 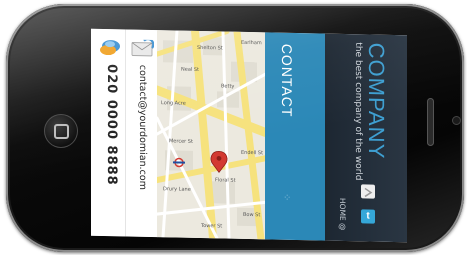 What do you see at coordinates (251, 215) in the screenshot?
I see `street-label: Bow St` at bounding box center [251, 215].